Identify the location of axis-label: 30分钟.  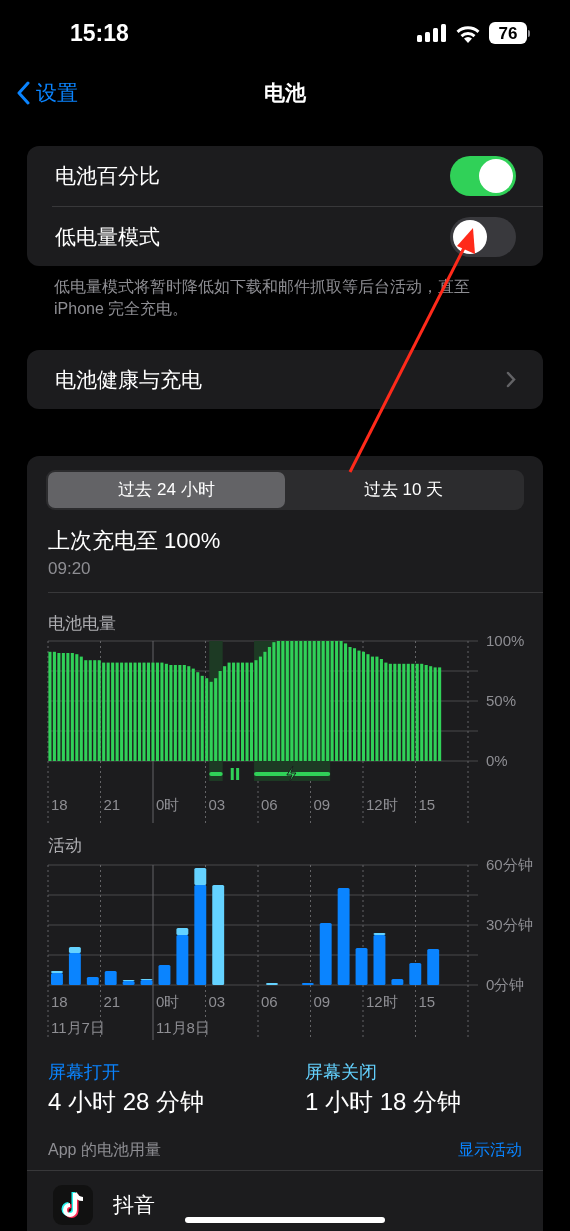
(509, 924).